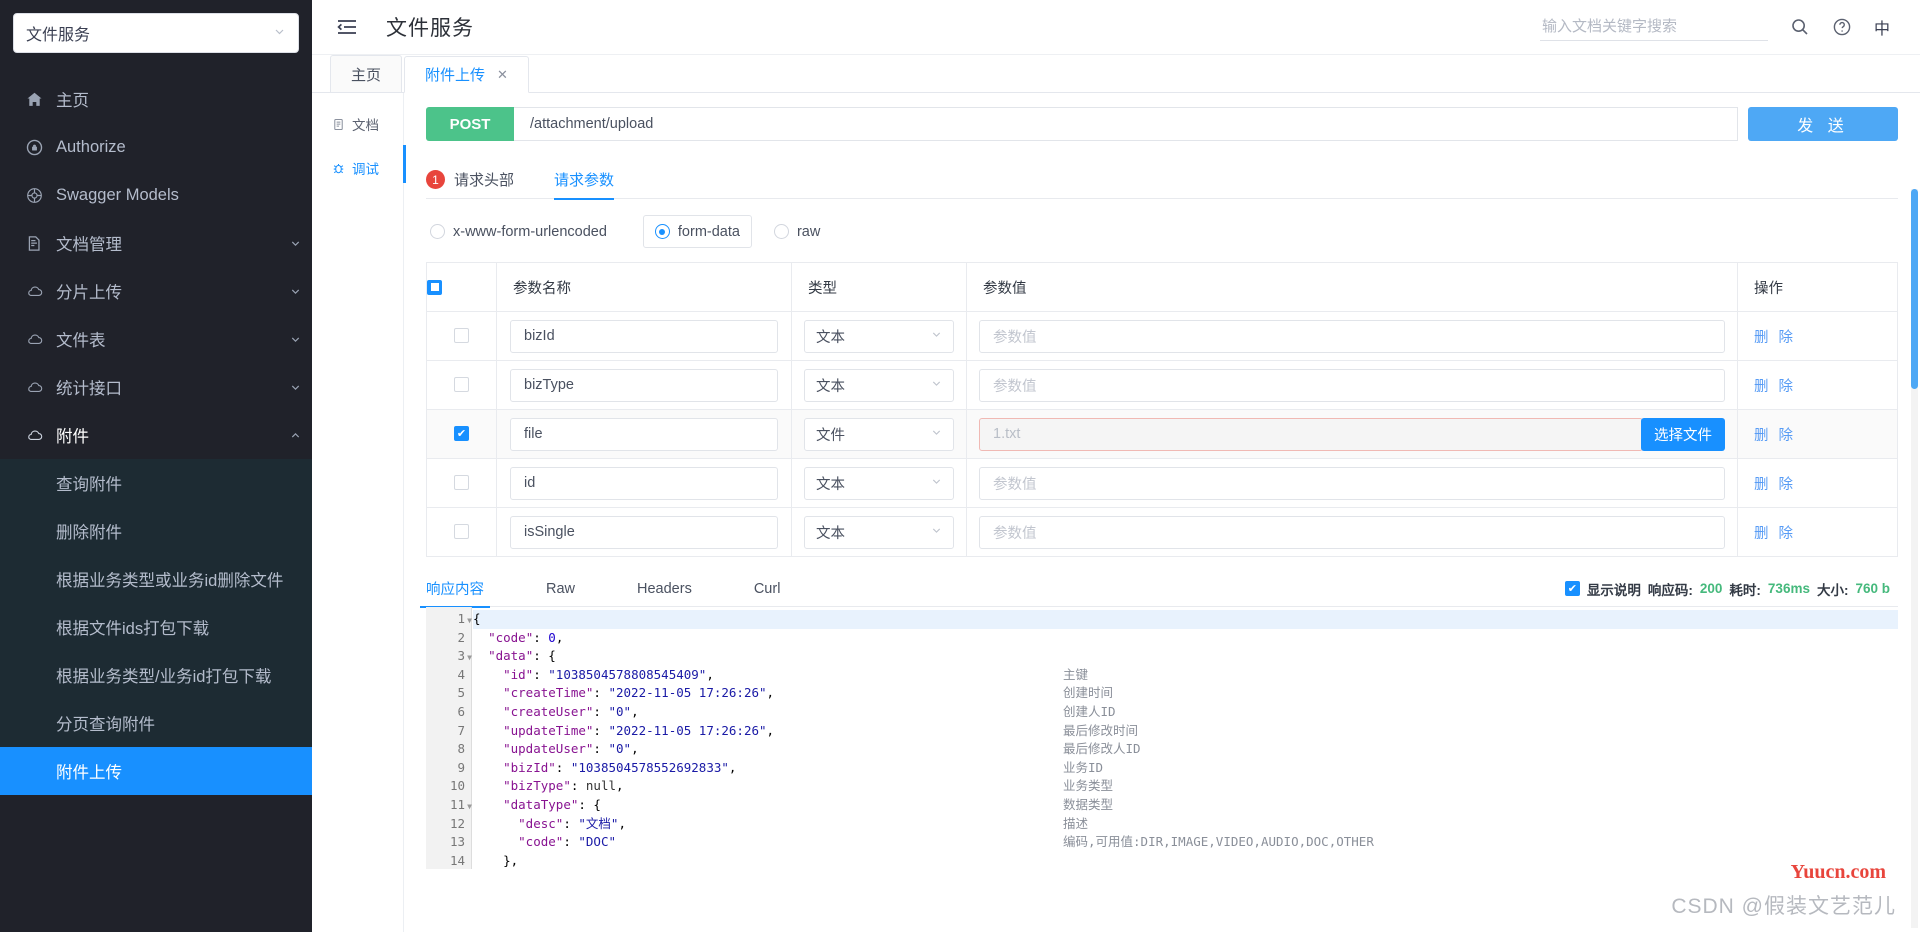  Describe the element at coordinates (358, 512) in the screenshot. I see `left-rail: 文档 调试` at that location.